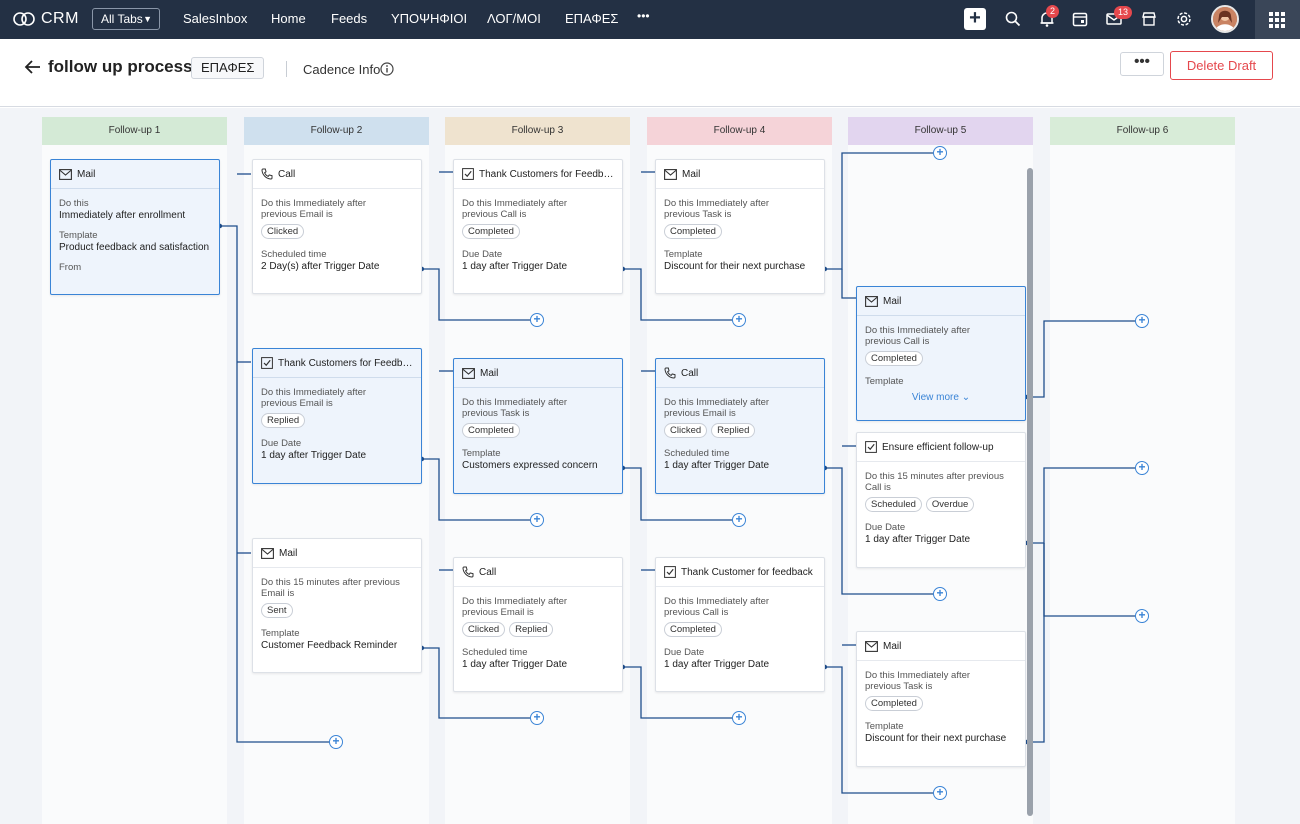 Image resolution: width=1300 pixels, height=824 pixels. Describe the element at coordinates (515, 664) in the screenshot. I see `scheduled-time-value: 1 day after Trigger Date` at that location.